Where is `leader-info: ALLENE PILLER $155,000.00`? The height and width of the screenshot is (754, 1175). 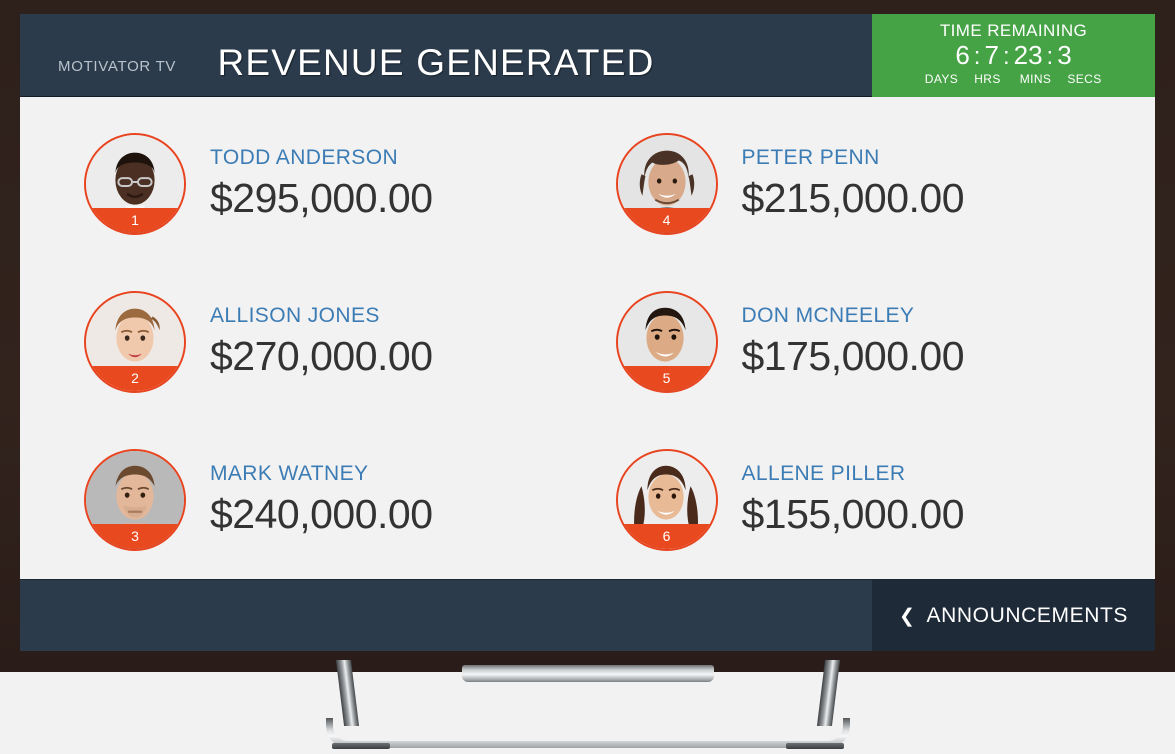 leader-info: ALLENE PILLER $155,000.00 is located at coordinates (841, 500).